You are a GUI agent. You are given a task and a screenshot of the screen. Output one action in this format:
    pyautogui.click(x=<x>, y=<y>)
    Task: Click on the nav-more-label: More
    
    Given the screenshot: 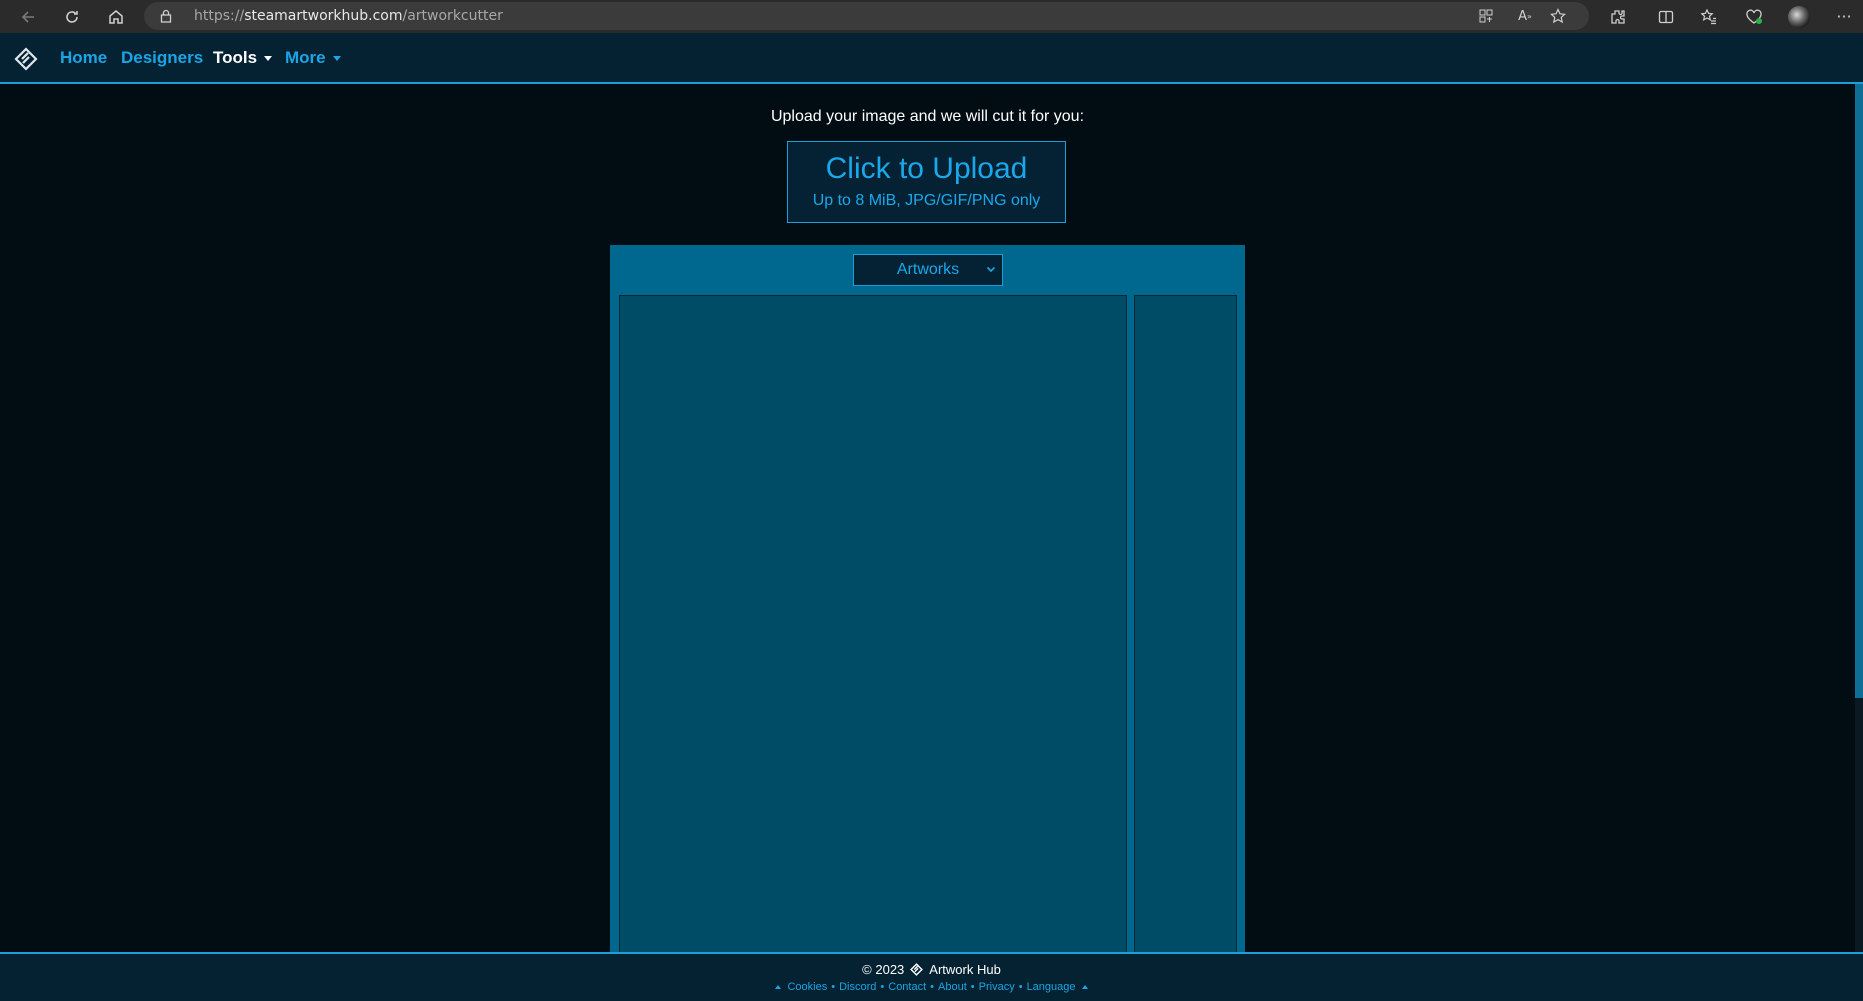 What is the action you would take?
    pyautogui.click(x=305, y=57)
    